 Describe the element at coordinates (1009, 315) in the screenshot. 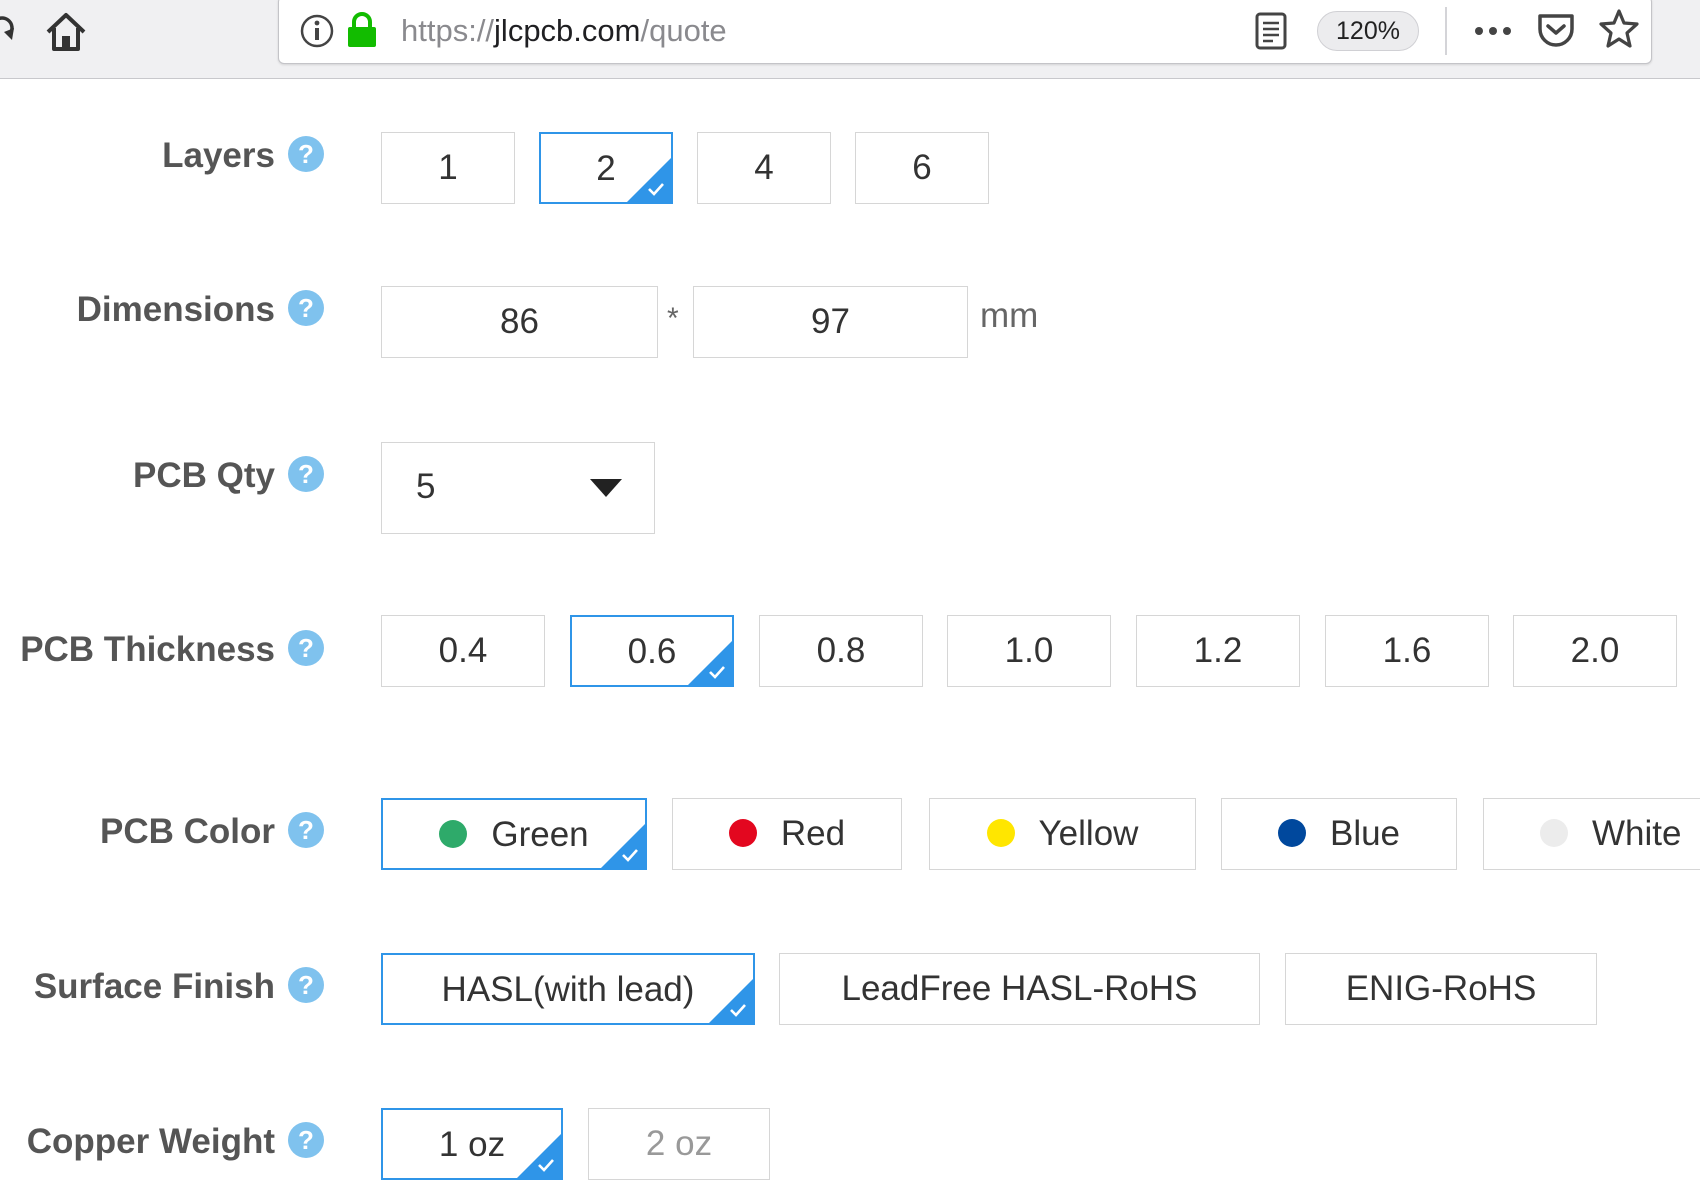

I see `dimension-unit: mm` at that location.